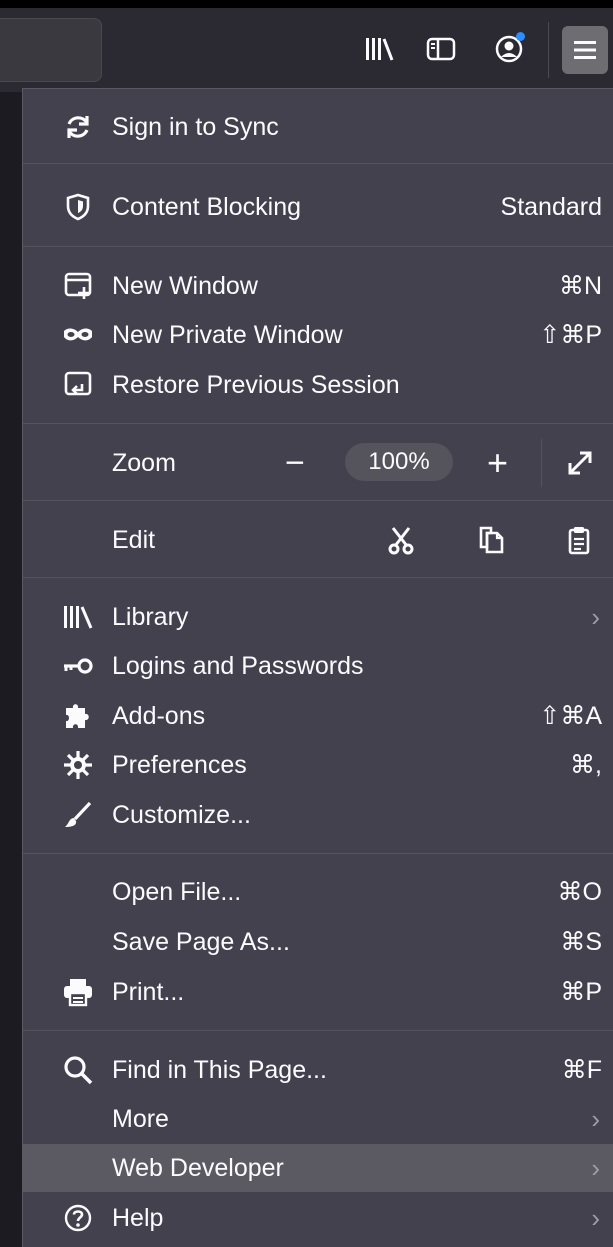 The height and width of the screenshot is (1247, 613). Describe the element at coordinates (318, 942) in the screenshot. I see `menu-item-save-page: Save Page As... ⌘S` at that location.